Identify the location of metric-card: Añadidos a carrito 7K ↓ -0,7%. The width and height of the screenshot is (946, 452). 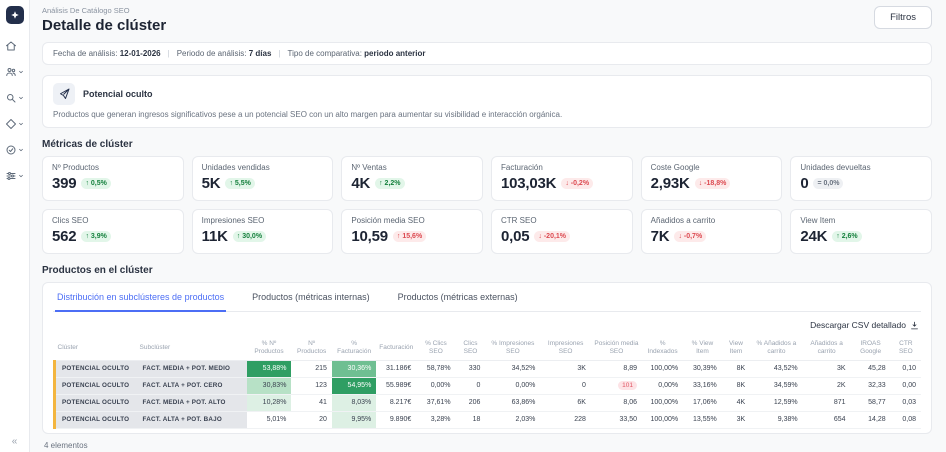
(711, 231).